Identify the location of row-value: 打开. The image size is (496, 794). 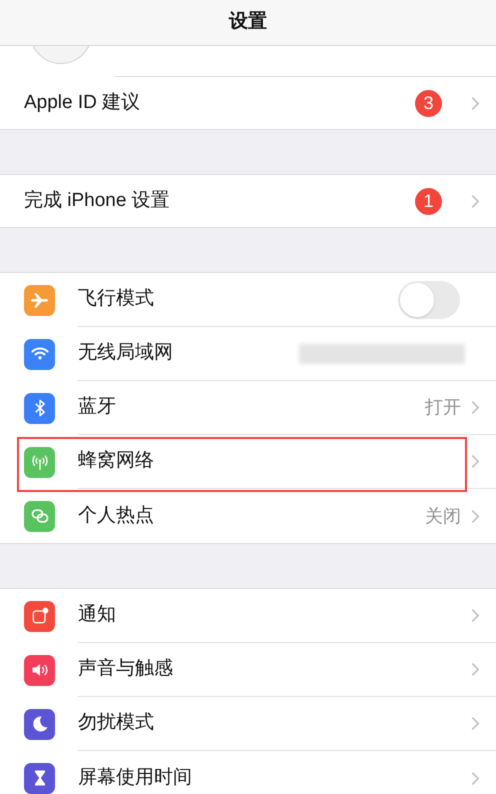
(443, 407).